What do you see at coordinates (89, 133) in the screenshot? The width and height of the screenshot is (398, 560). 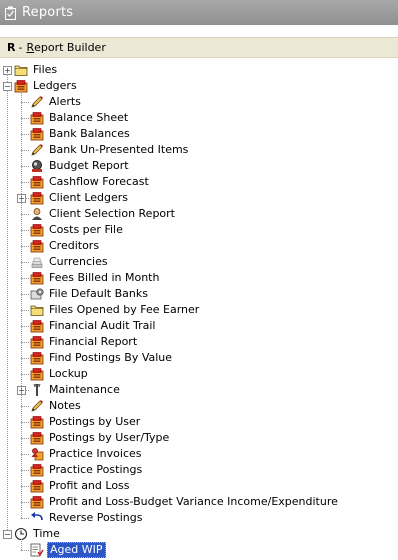 I see `tree-item-label: Bank Balances` at bounding box center [89, 133].